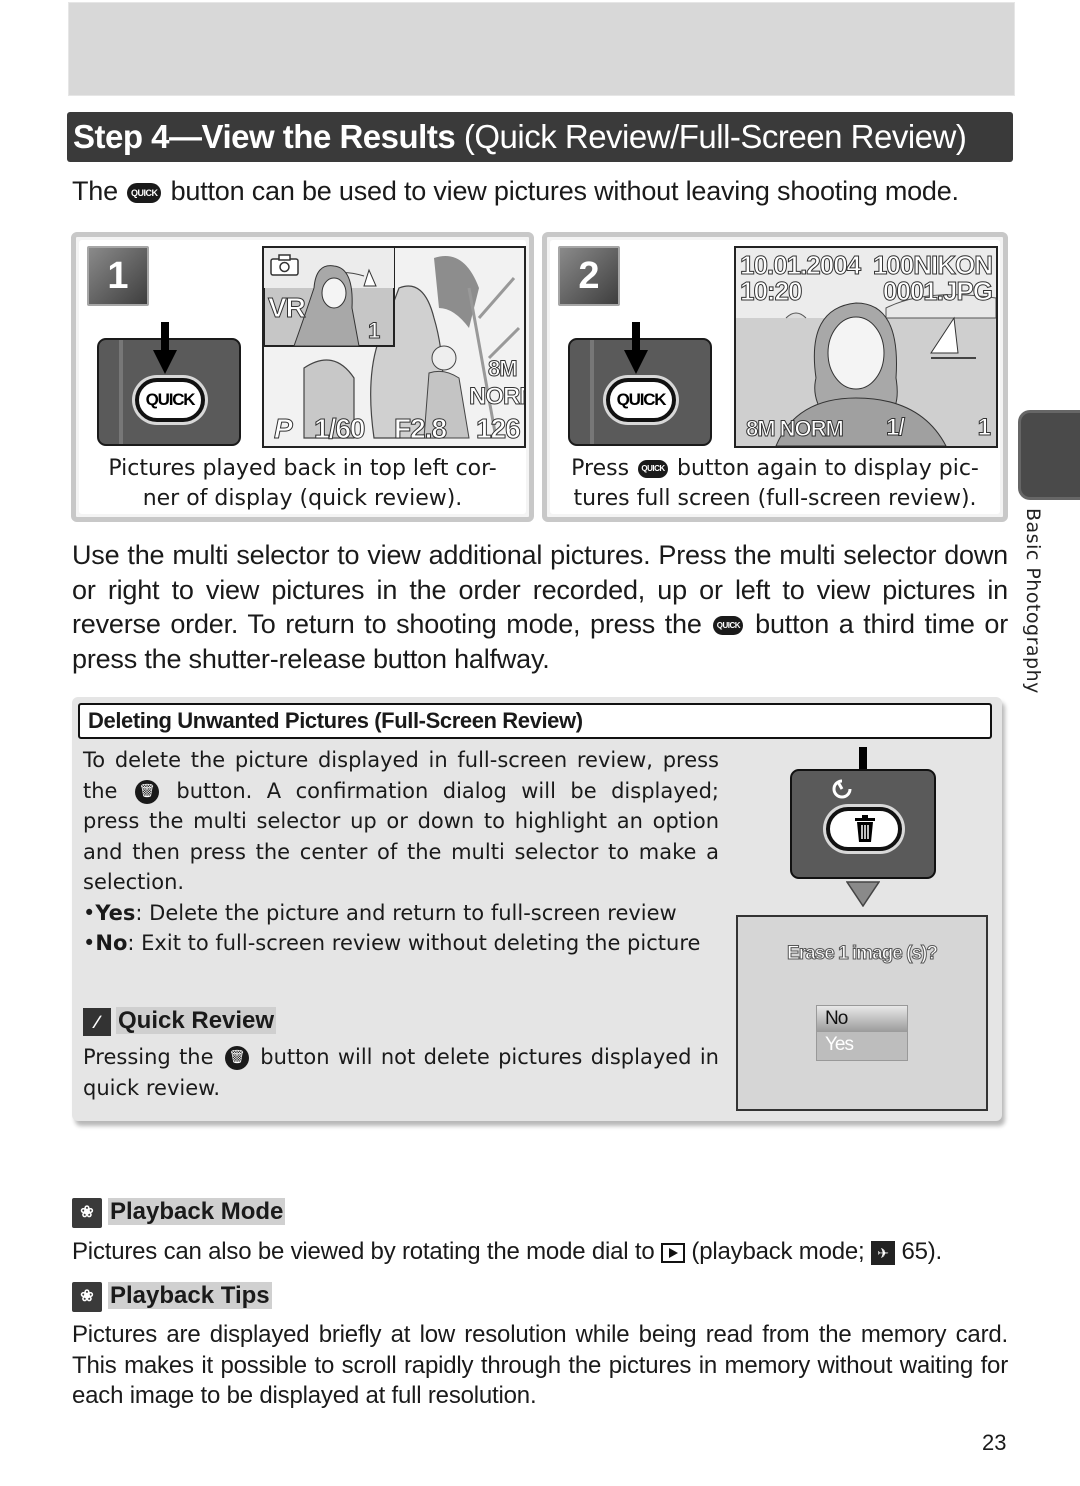 The height and width of the screenshot is (1486, 1080). I want to click on section-label: Basic Photography, so click(1033, 601).